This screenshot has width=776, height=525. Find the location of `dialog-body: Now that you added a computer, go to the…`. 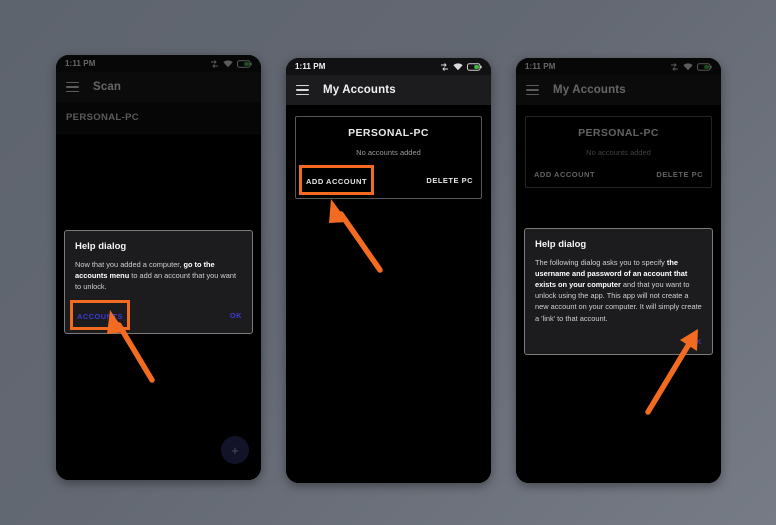

dialog-body: Now that you added a computer, go to the… is located at coordinates (158, 275).